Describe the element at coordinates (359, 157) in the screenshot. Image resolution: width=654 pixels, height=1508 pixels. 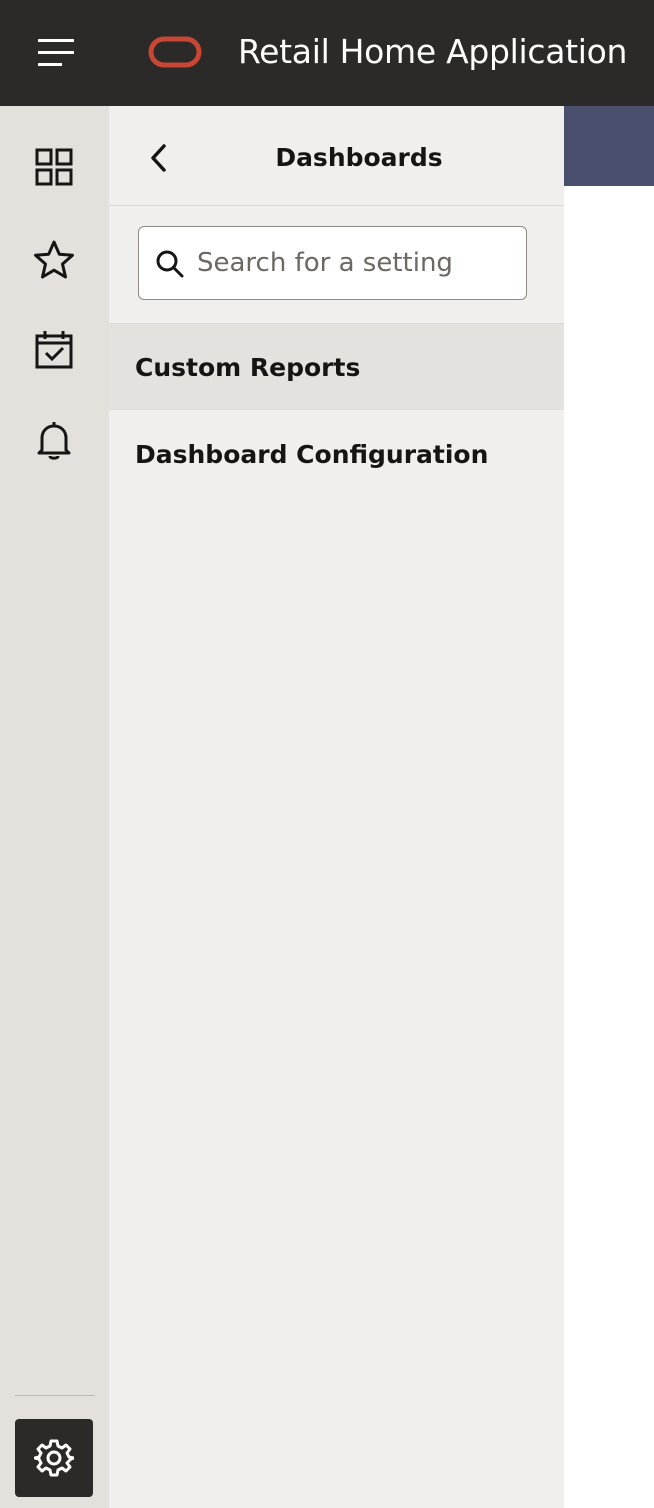
I see `panel-title: Dashboards` at that location.